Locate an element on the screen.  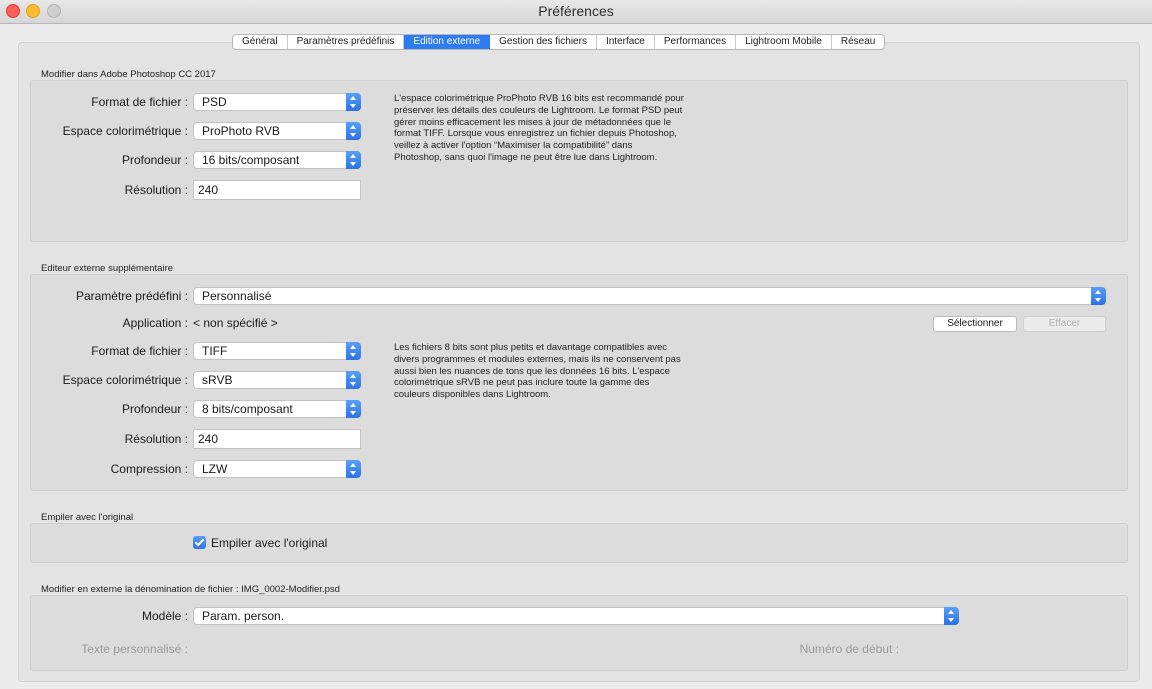
note-line: couleurs disponibles dans Lightroom. is located at coordinates (472, 395).